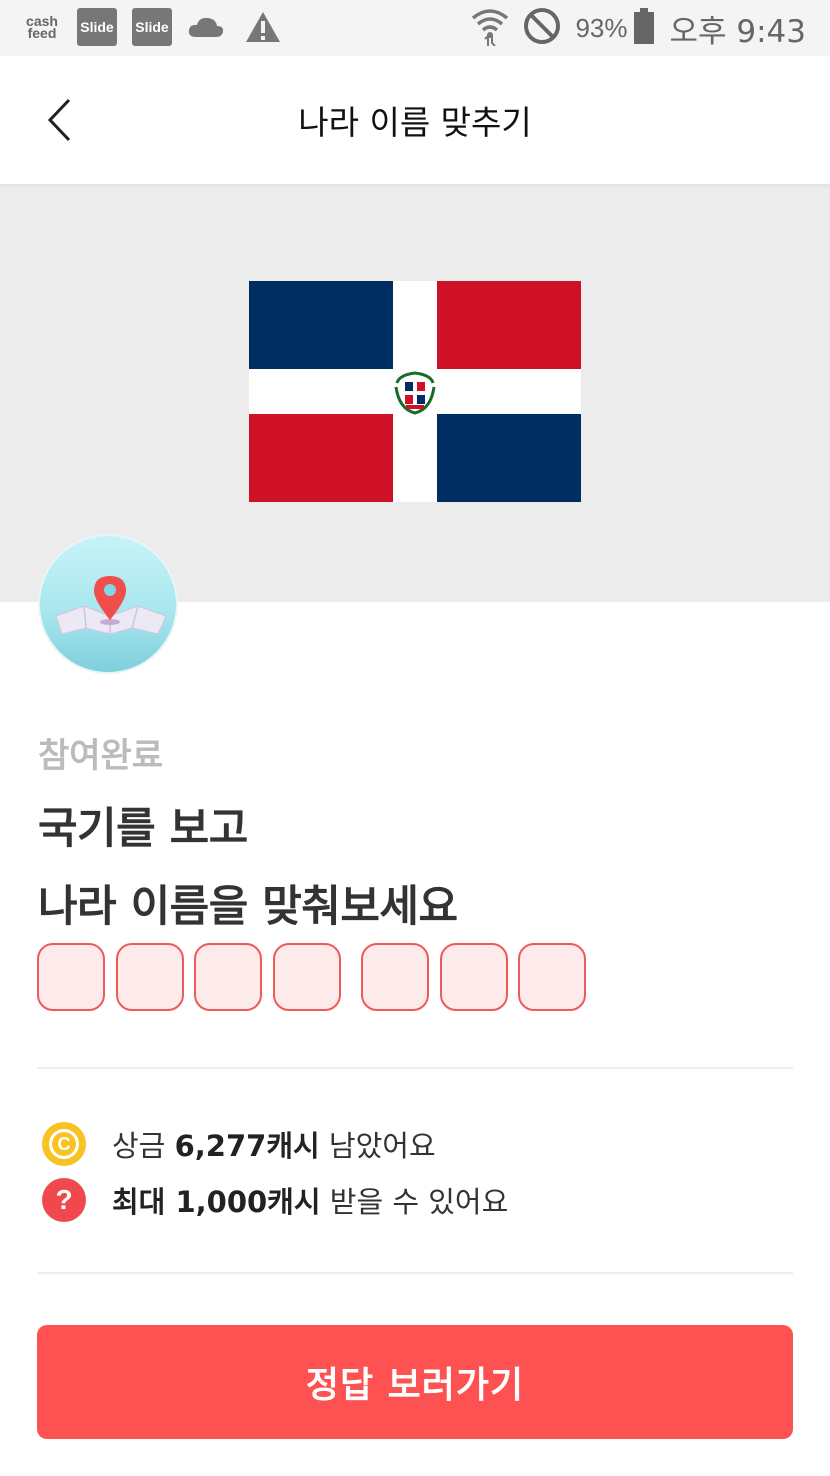 The width and height of the screenshot is (830, 1476). I want to click on cloud-icon, so click(206, 27).